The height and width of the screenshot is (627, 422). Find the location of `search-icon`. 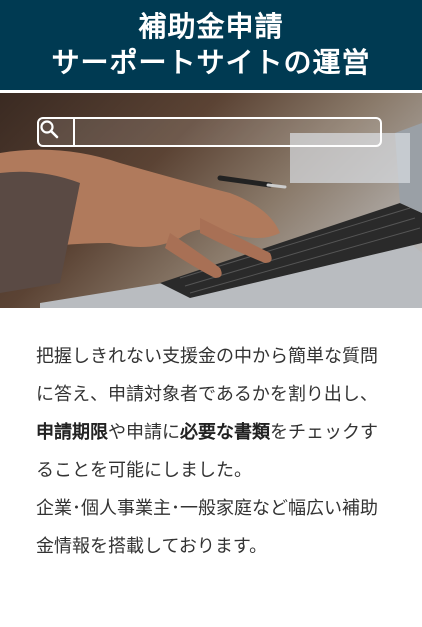

search-icon is located at coordinates (57, 132).